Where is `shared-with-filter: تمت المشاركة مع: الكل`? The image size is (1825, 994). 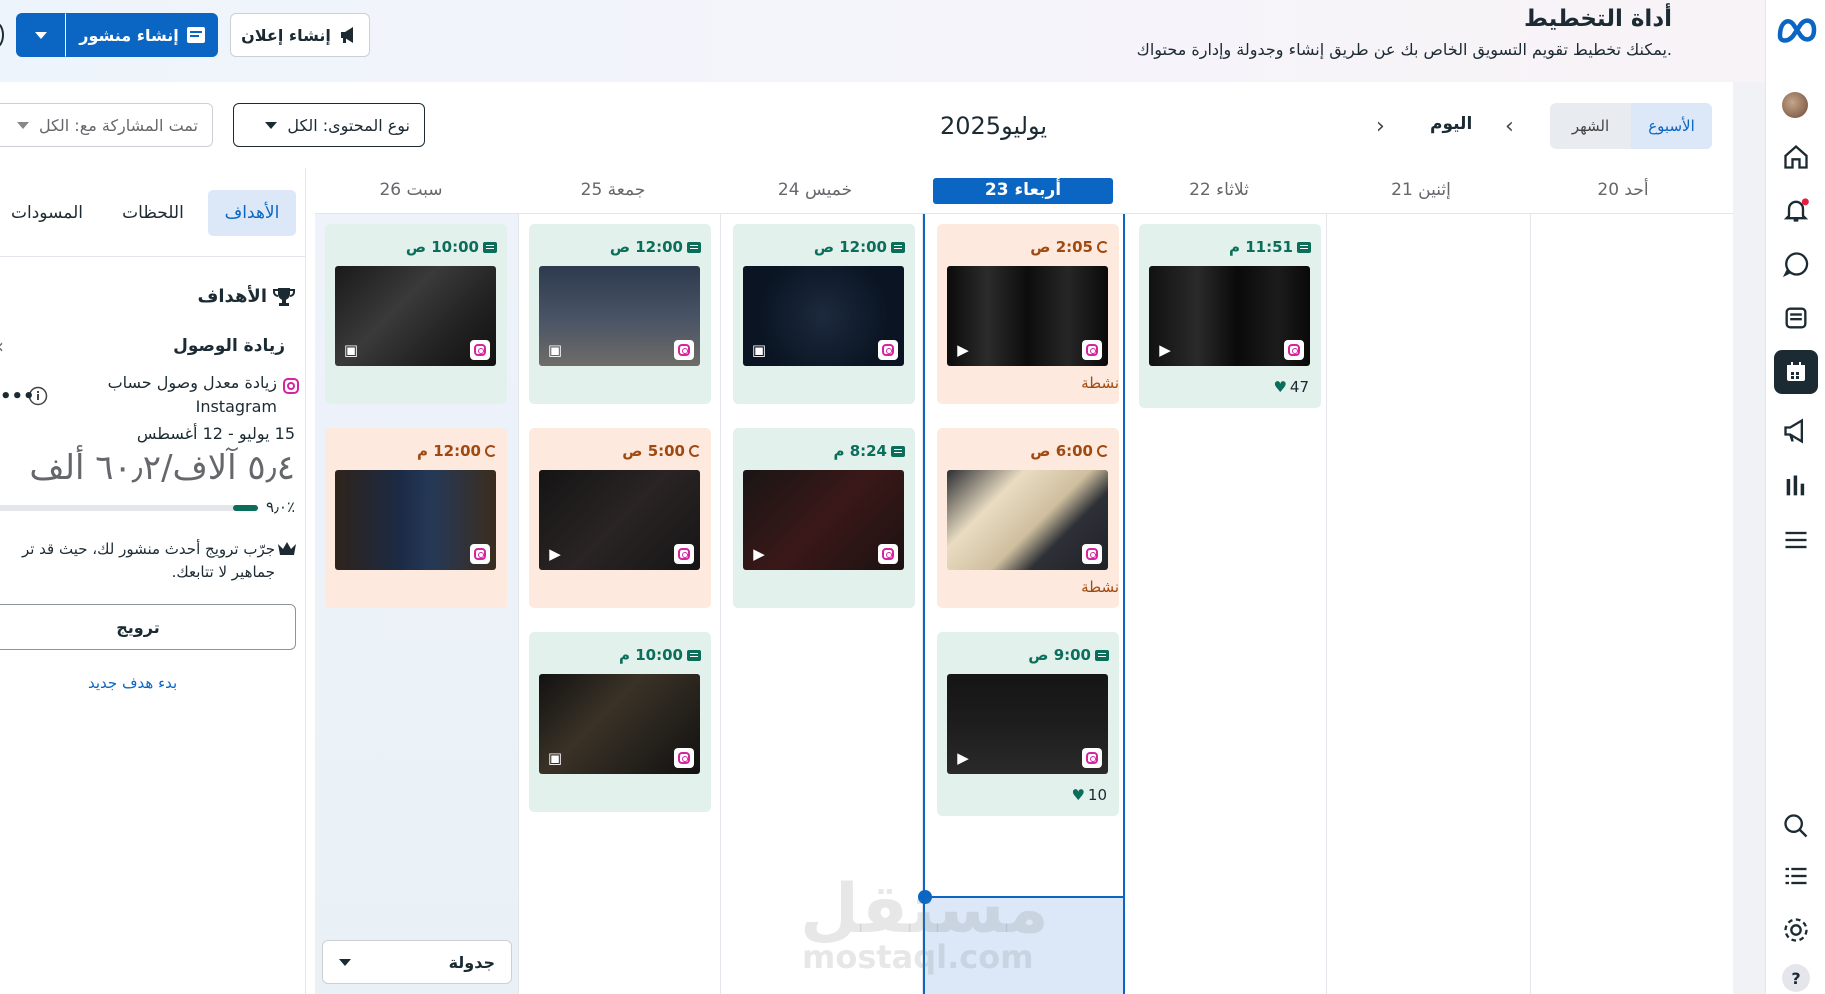
shared-with-filter: تمت المشاركة مع: الكل is located at coordinates (106, 125).